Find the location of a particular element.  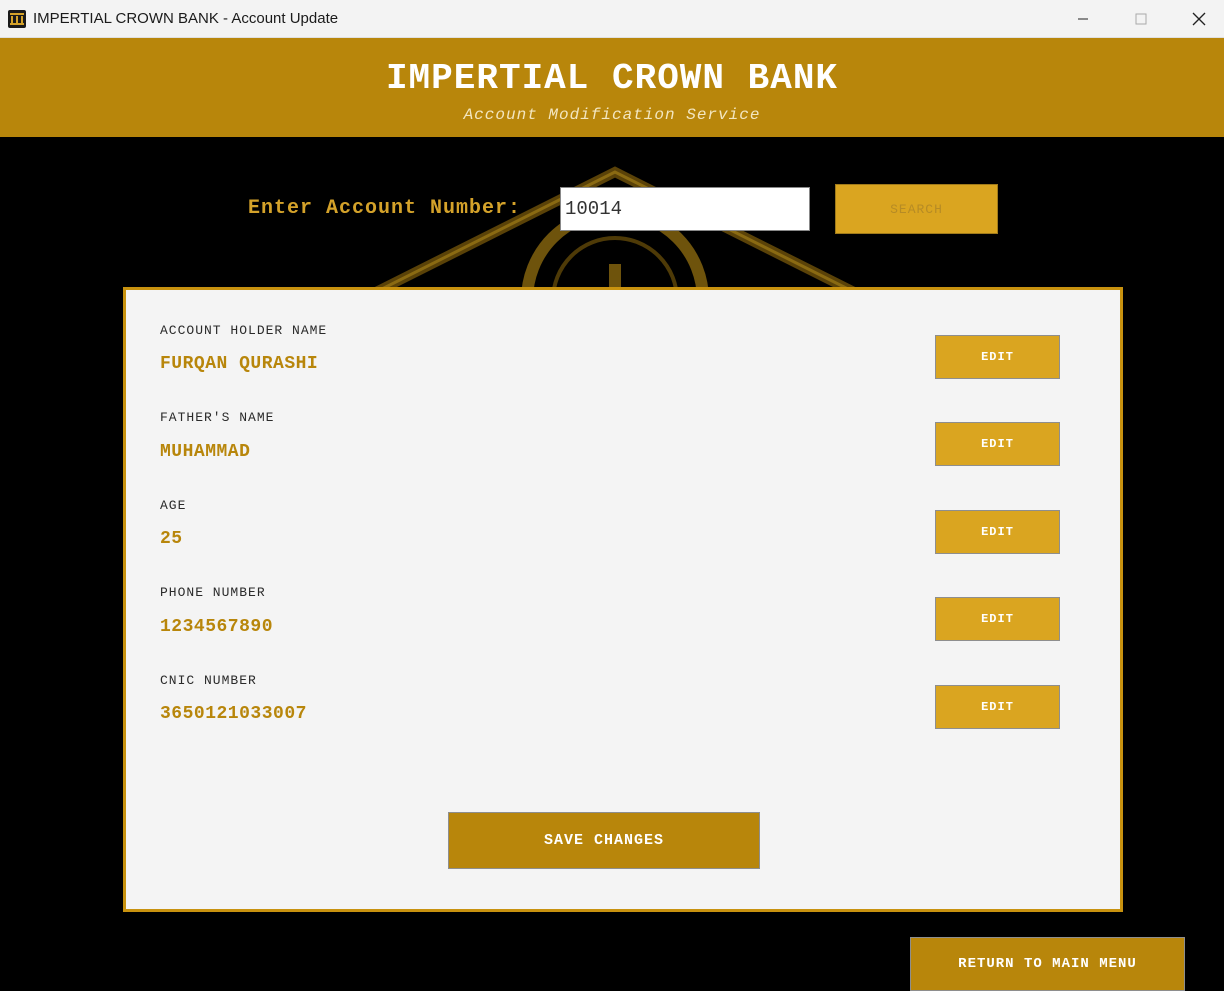

cnic-number-value: 3650121033007 is located at coordinates (233, 714).